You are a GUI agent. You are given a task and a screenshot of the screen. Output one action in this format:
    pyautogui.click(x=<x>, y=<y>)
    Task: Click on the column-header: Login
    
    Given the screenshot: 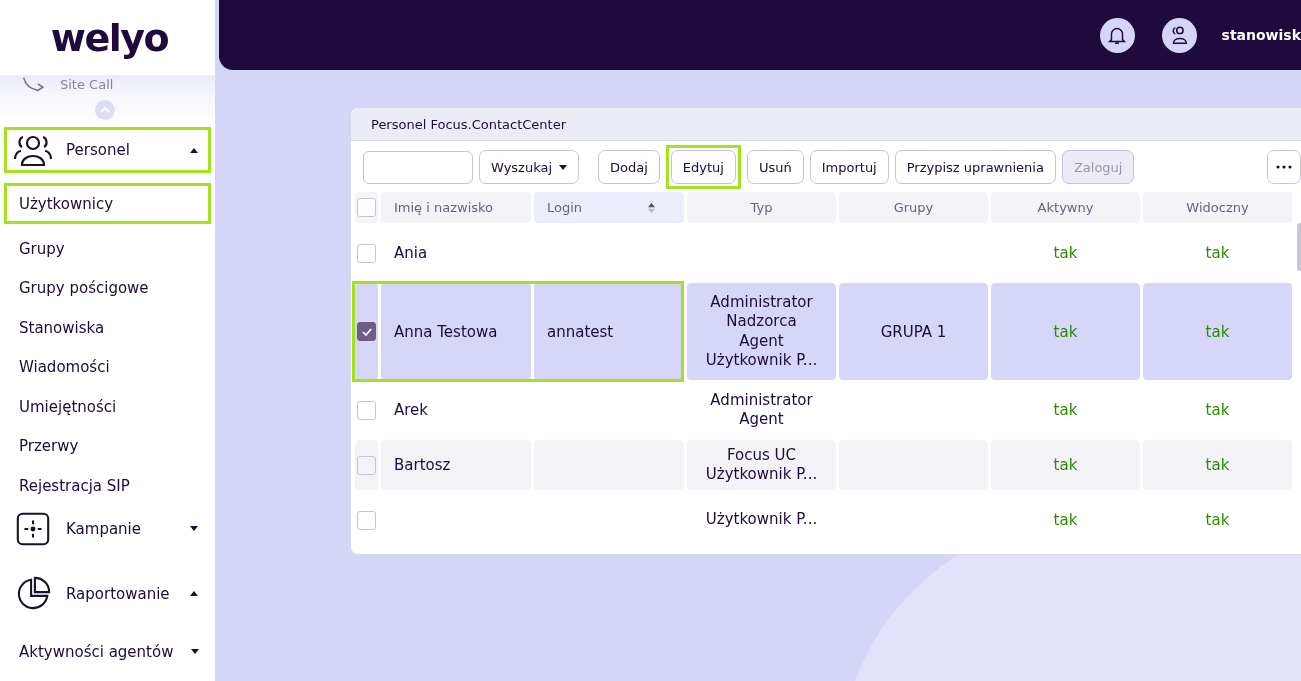 What is the action you would take?
    pyautogui.click(x=609, y=207)
    